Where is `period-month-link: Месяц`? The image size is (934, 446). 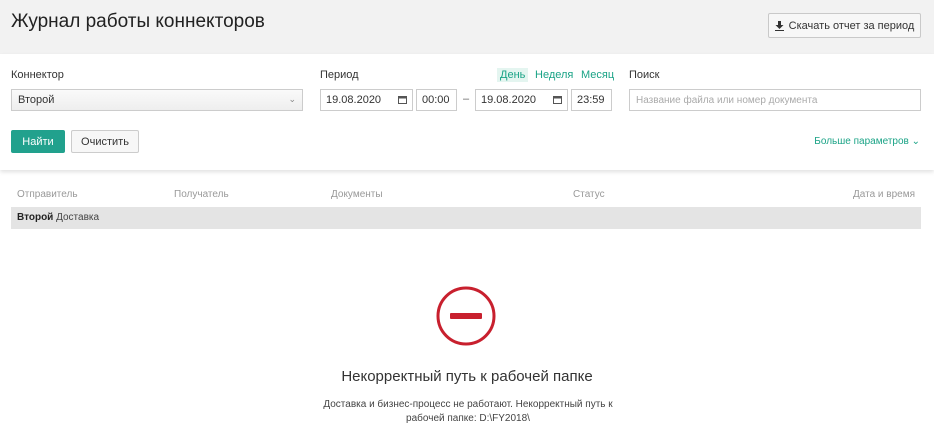 period-month-link: Месяц is located at coordinates (597, 75).